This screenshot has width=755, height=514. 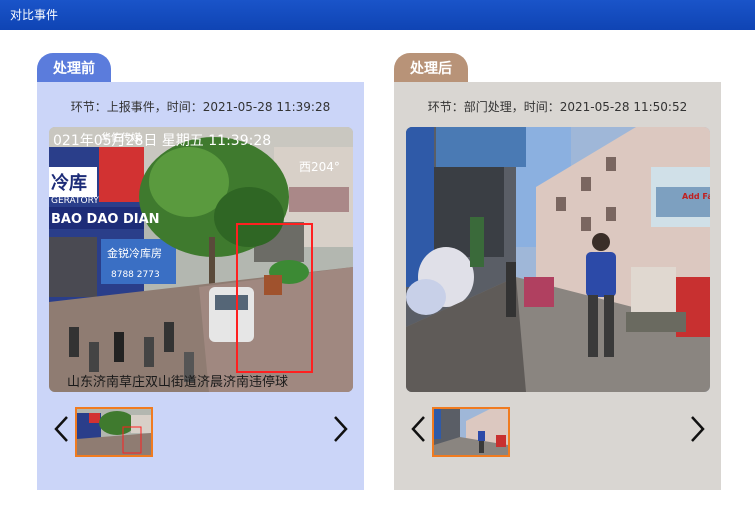 I want to click on tab-after: 处理后, so click(x=431, y=69).